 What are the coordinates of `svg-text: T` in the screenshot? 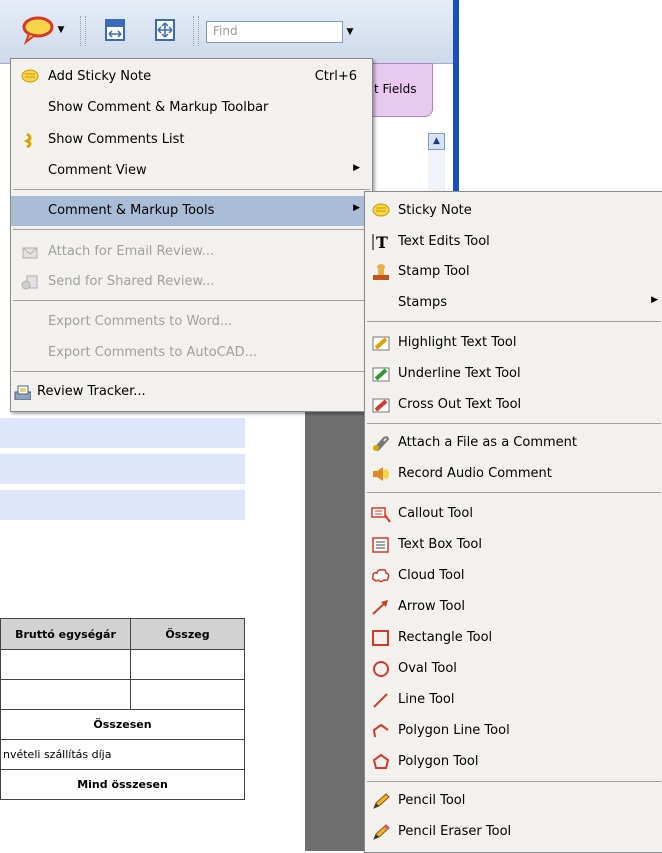 It's located at (382, 242).